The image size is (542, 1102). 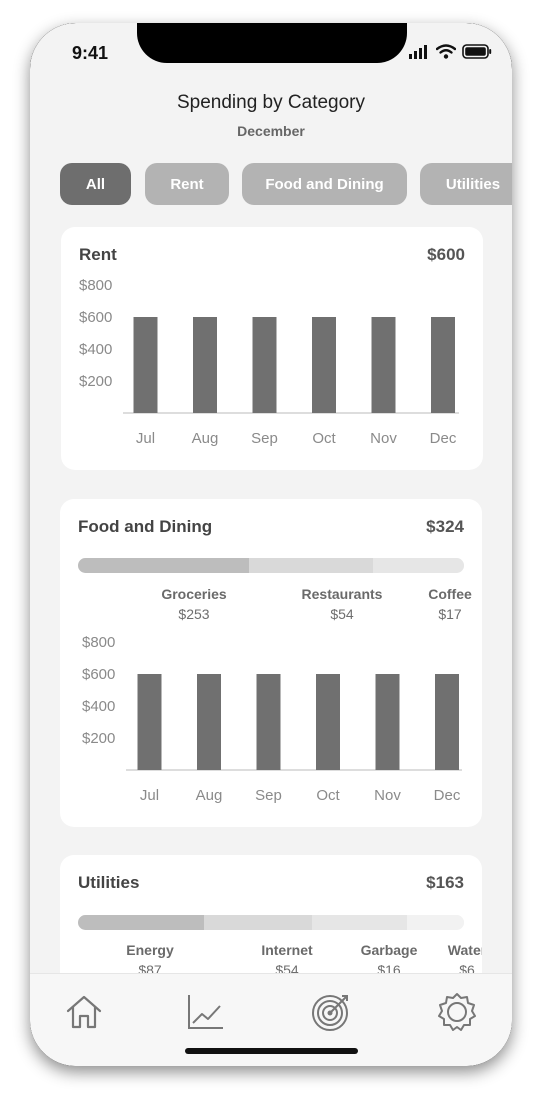 I want to click on water-label: Water, so click(x=464, y=950).